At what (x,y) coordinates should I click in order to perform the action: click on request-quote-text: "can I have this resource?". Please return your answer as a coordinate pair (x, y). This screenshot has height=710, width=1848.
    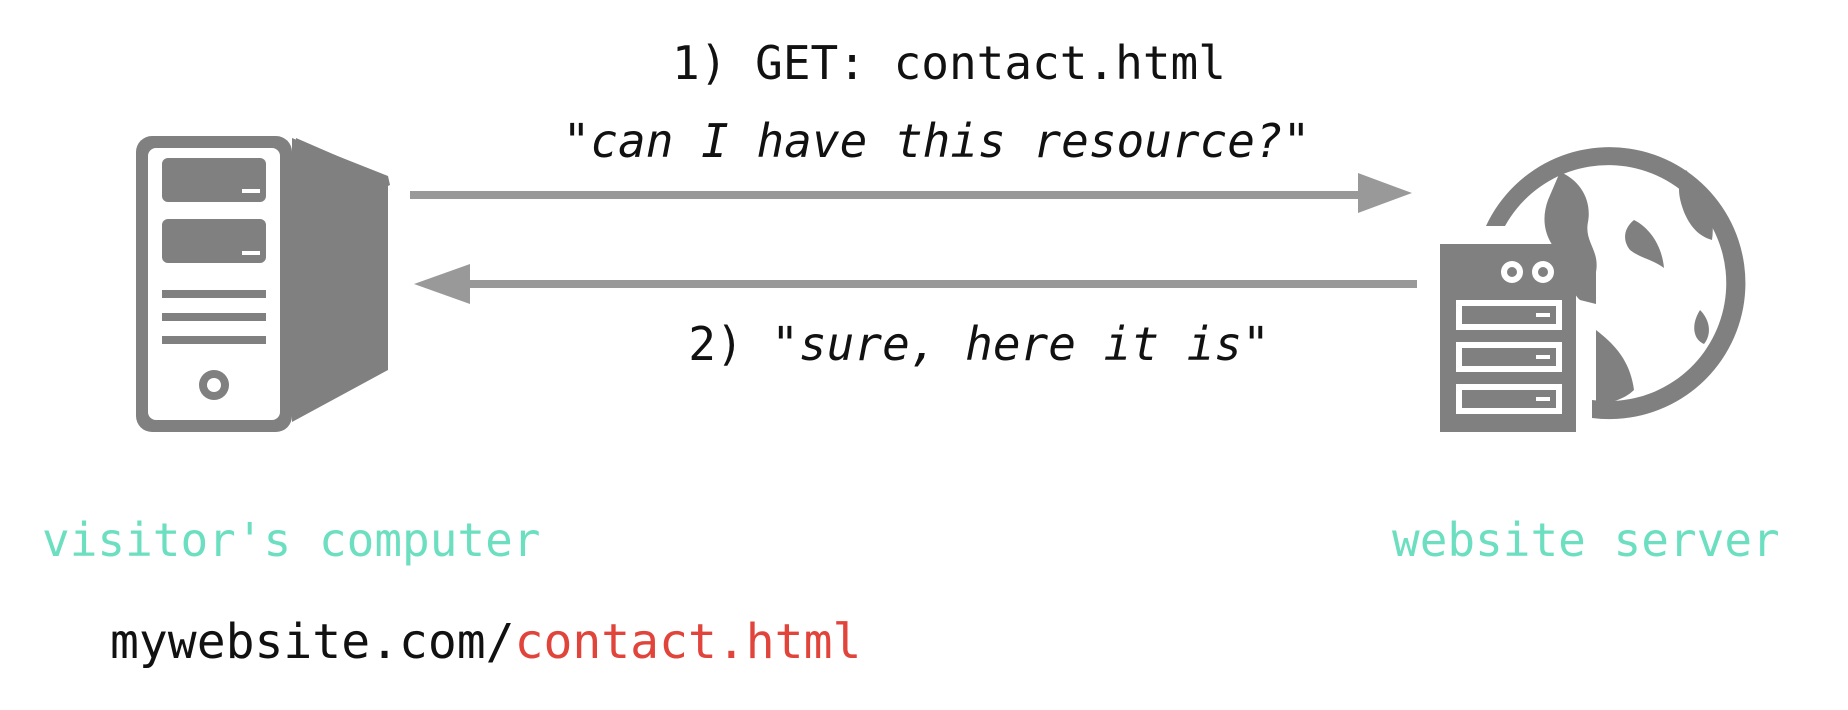
    Looking at the image, I should click on (936, 141).